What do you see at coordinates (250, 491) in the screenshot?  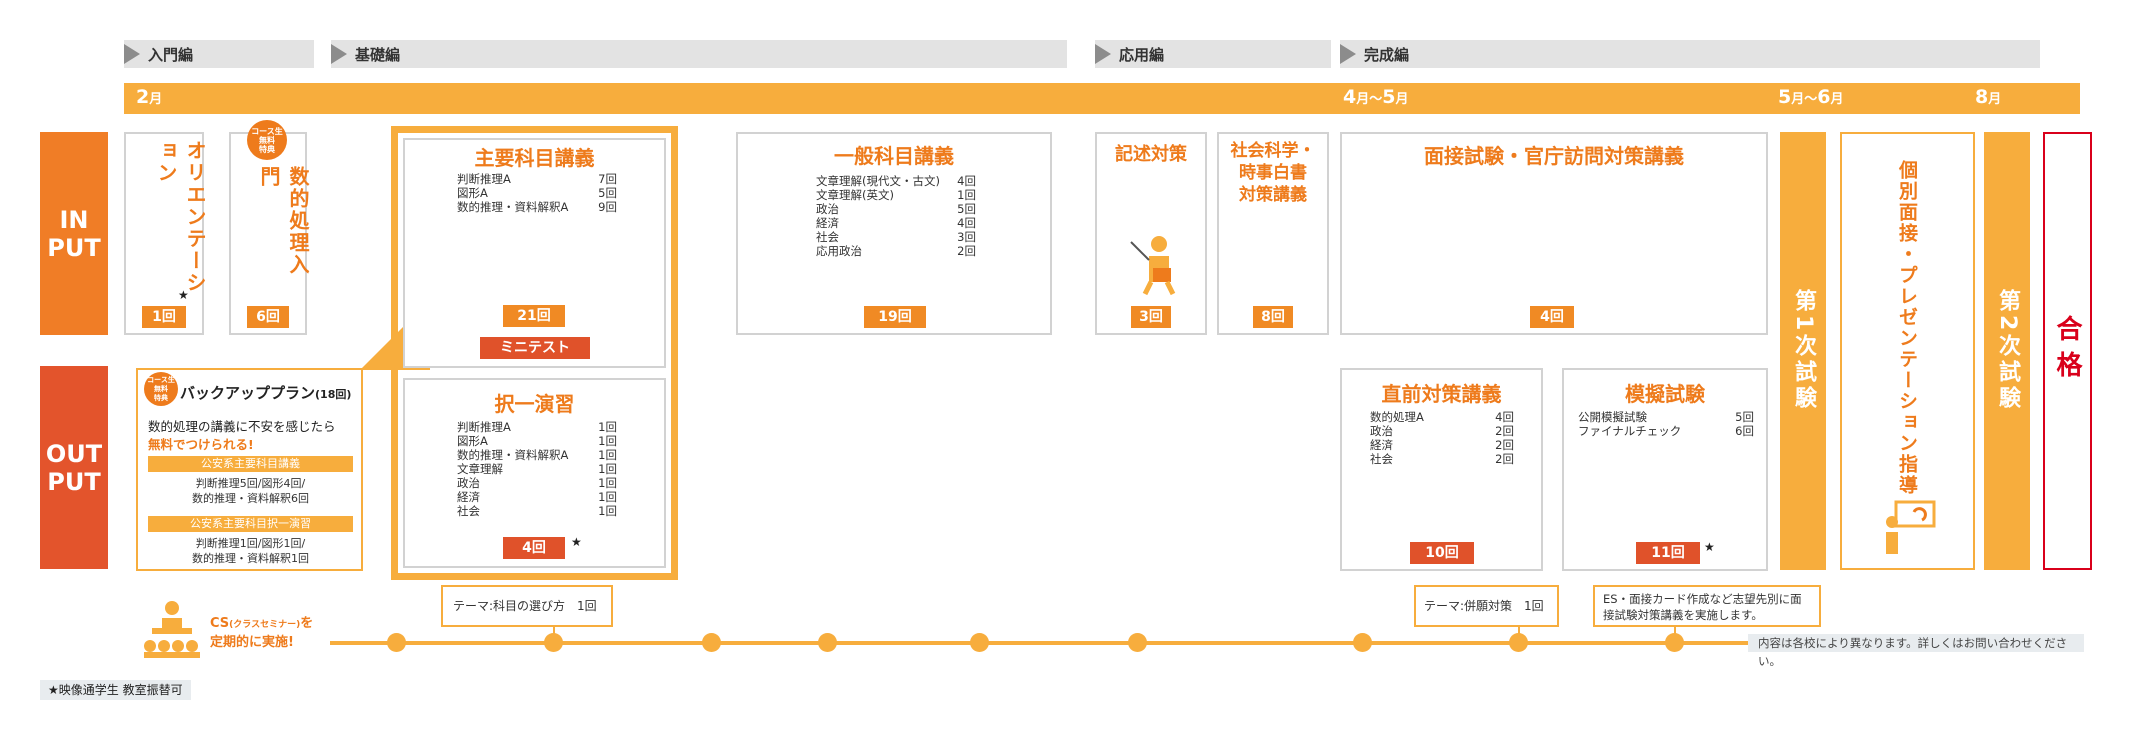 I see `backup-text-lecture: 判断推理5回/図形4回/数的推理・資料解釈6回` at bounding box center [250, 491].